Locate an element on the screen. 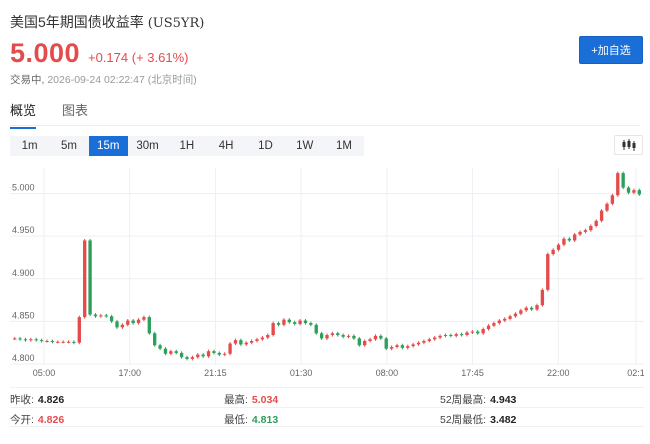 The image size is (650, 444). stat-high: 最高: 5.034 is located at coordinates (251, 400).